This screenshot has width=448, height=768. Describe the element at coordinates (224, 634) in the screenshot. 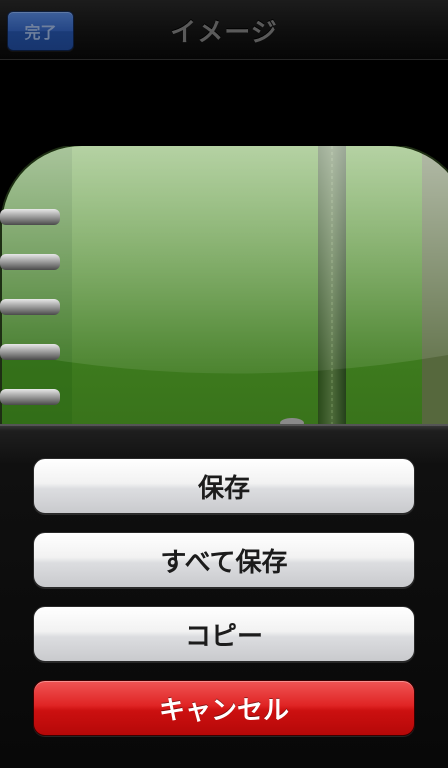

I see `copy-button: コピー` at that location.